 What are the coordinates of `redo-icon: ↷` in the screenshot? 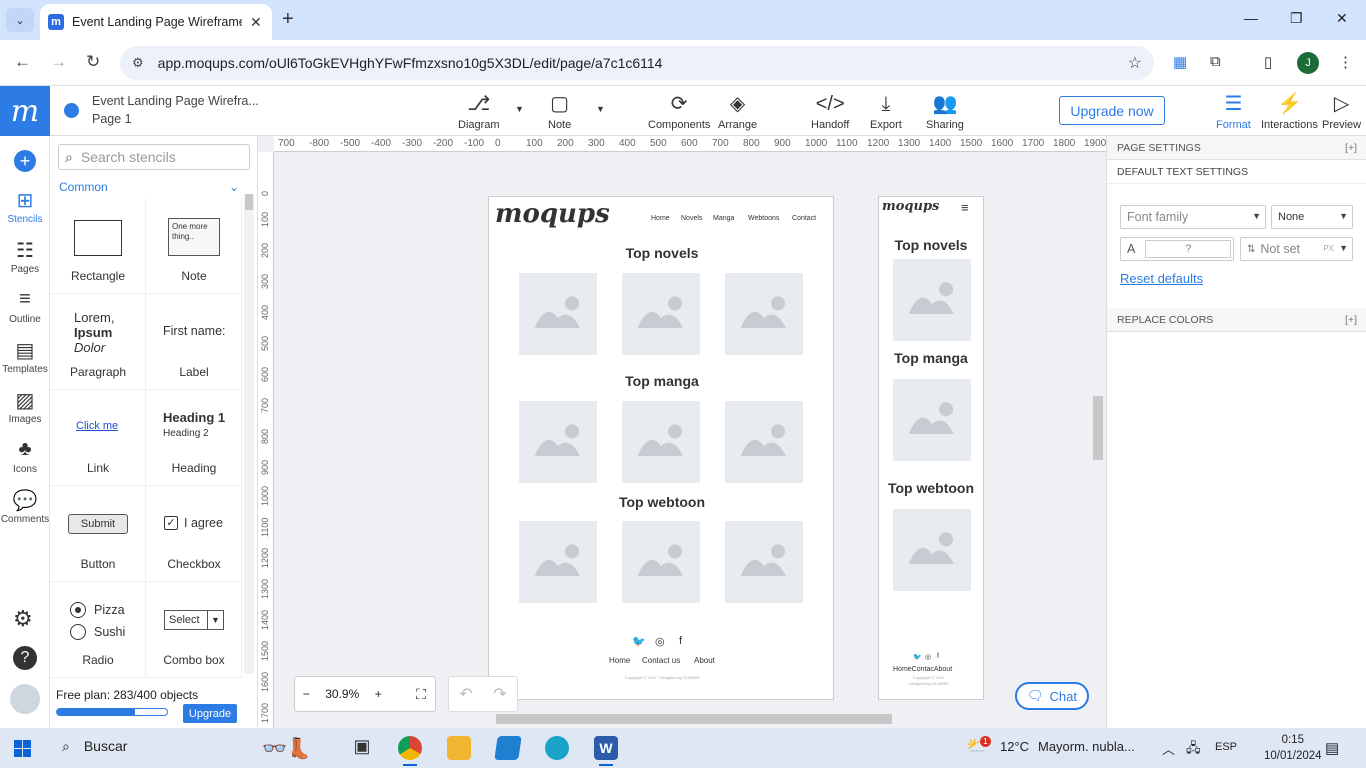 It's located at (499, 694).